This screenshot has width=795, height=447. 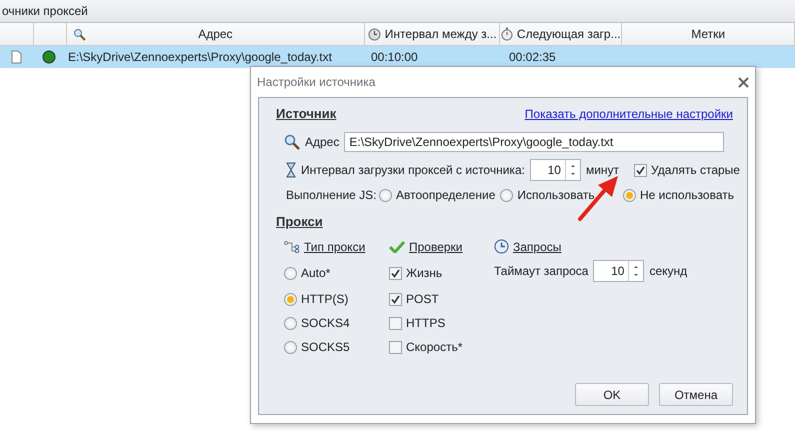 I want to click on checkbox-label: HTTPS, so click(x=426, y=323).